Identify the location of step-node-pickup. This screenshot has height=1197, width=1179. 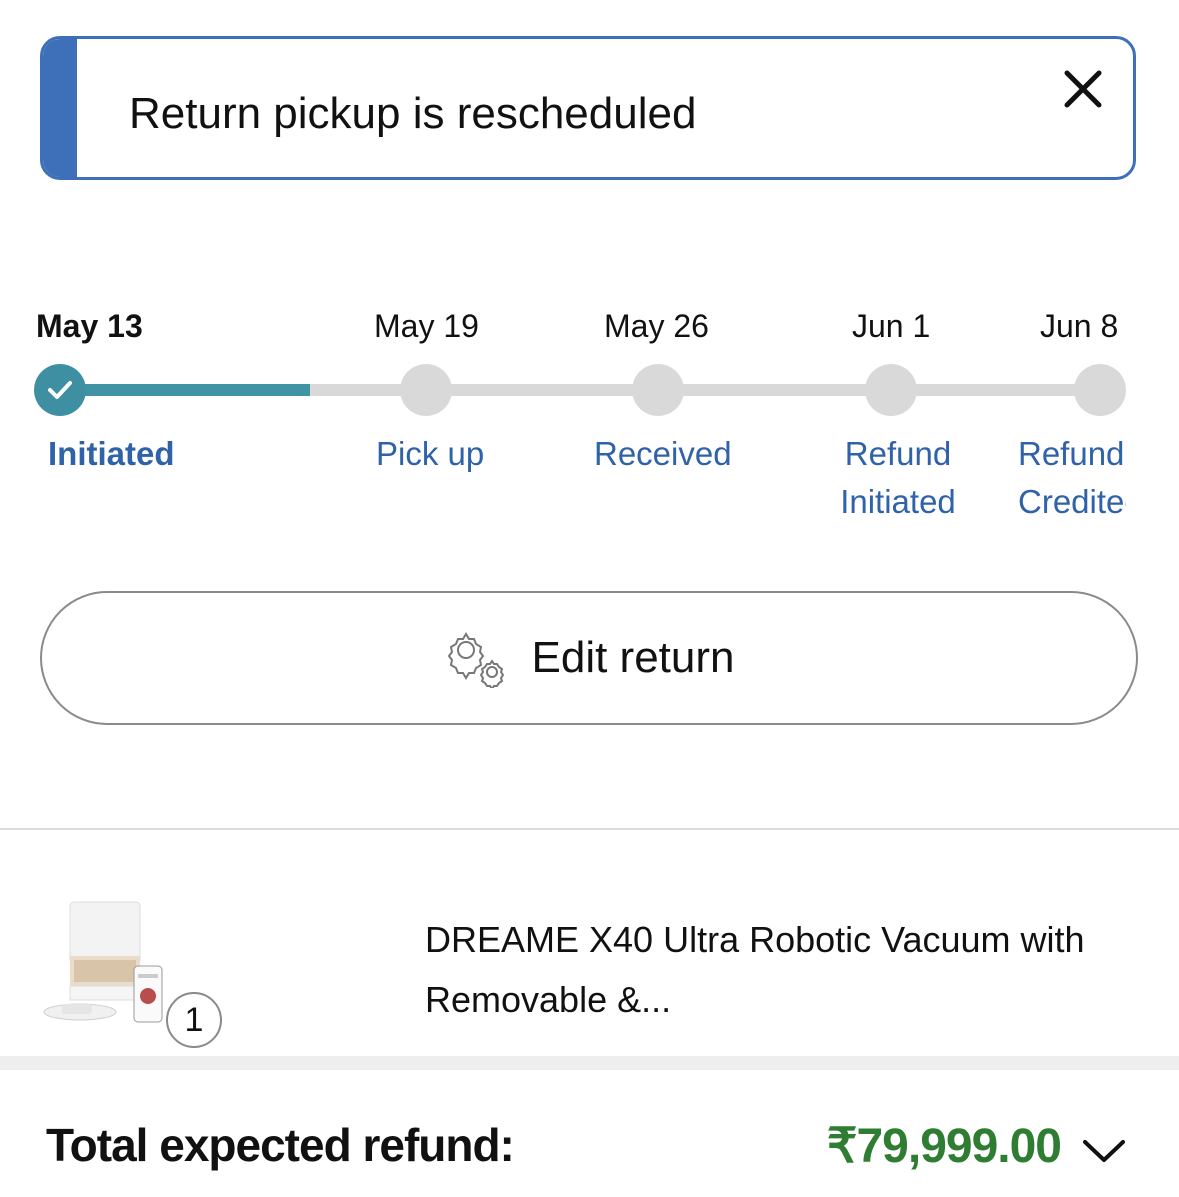
(426, 390).